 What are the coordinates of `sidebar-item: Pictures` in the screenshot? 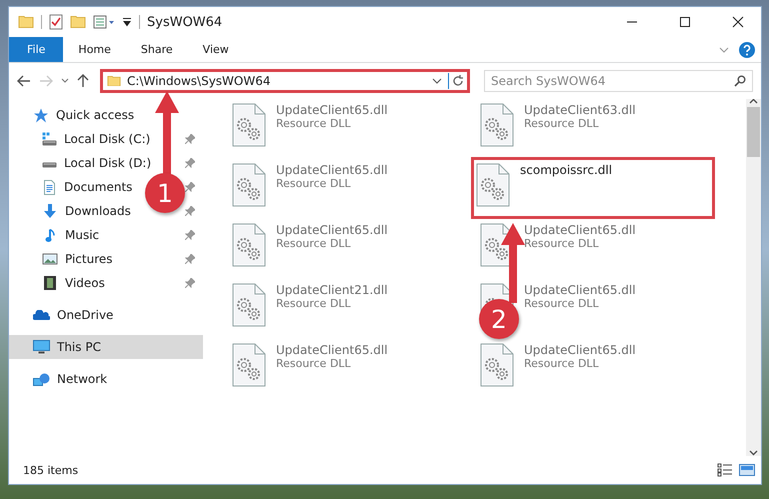 It's located at (89, 259).